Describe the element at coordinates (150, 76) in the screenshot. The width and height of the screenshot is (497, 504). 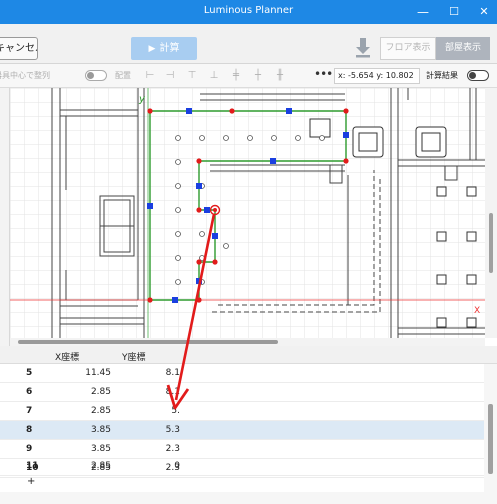
I see `align-left-icon: ⊢` at that location.